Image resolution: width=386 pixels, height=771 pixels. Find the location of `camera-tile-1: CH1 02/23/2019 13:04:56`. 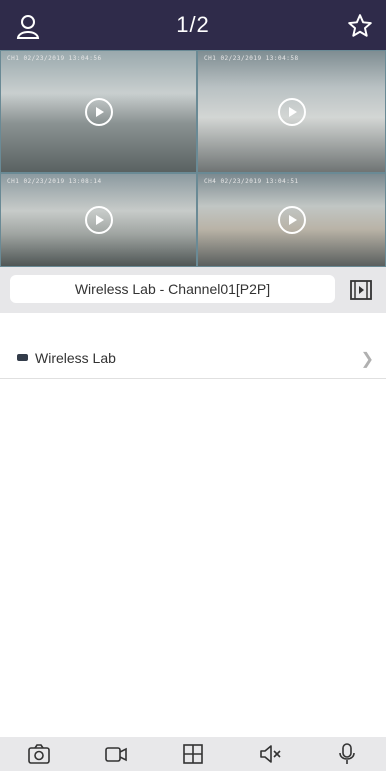

camera-tile-1: CH1 02/23/2019 13:04:56 is located at coordinates (98, 111).